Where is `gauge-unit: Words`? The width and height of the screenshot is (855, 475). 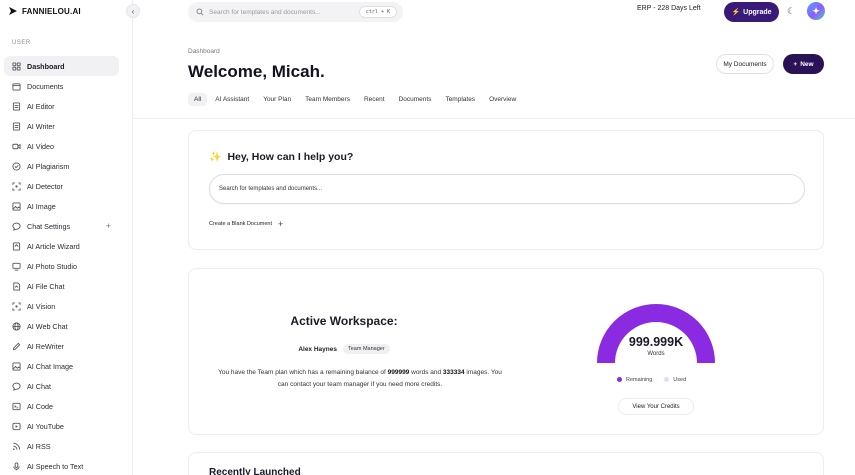 gauge-unit: Words is located at coordinates (656, 354).